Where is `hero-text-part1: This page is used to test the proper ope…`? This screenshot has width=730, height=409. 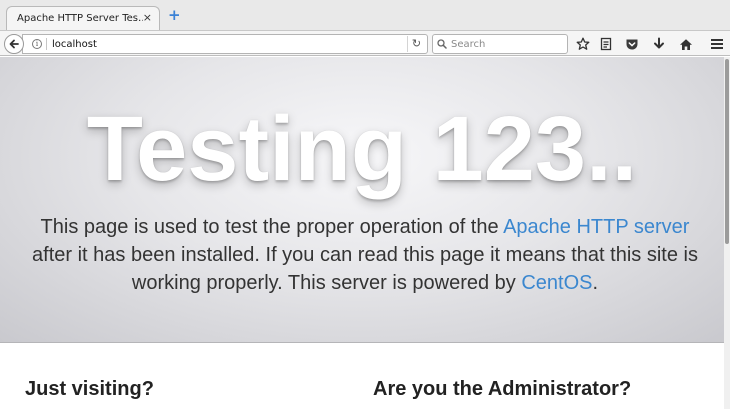
hero-text-part1: This page is used to test the proper ope… is located at coordinates (272, 227).